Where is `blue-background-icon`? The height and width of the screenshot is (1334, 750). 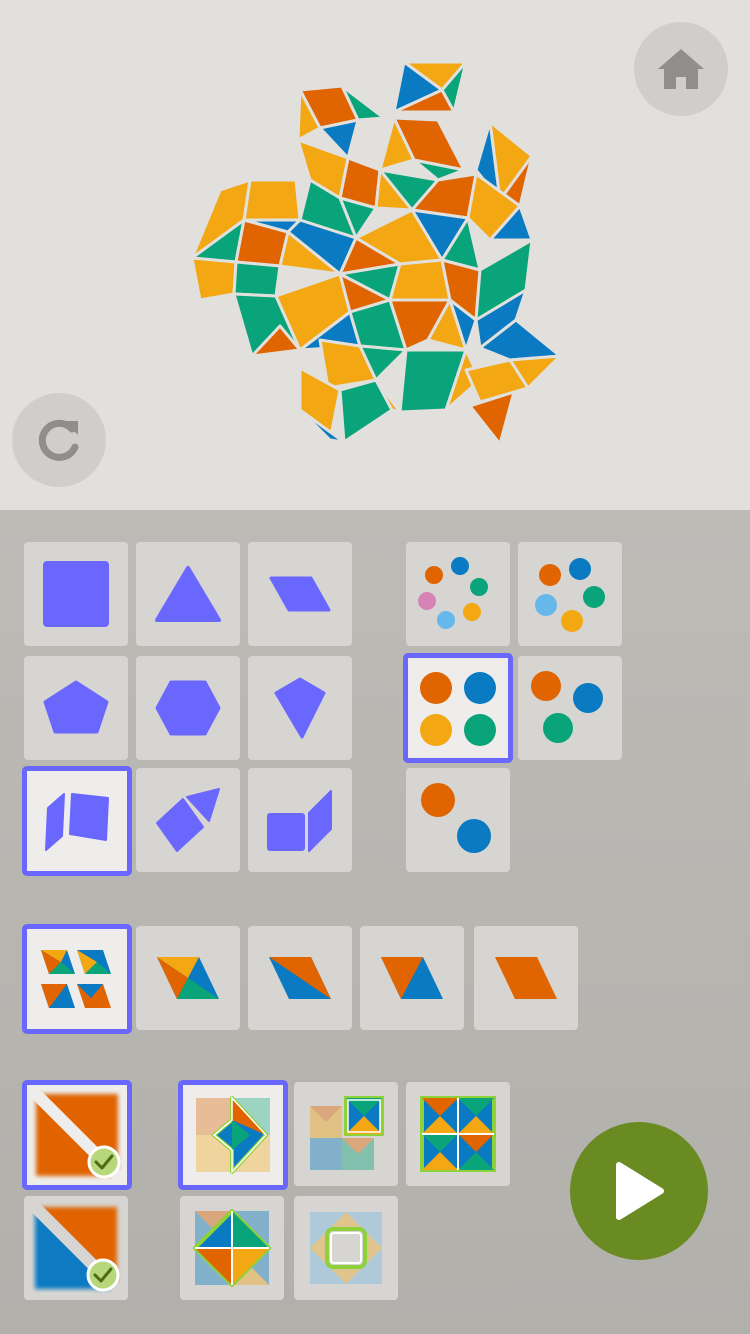
blue-background-icon is located at coordinates (76, 1248).